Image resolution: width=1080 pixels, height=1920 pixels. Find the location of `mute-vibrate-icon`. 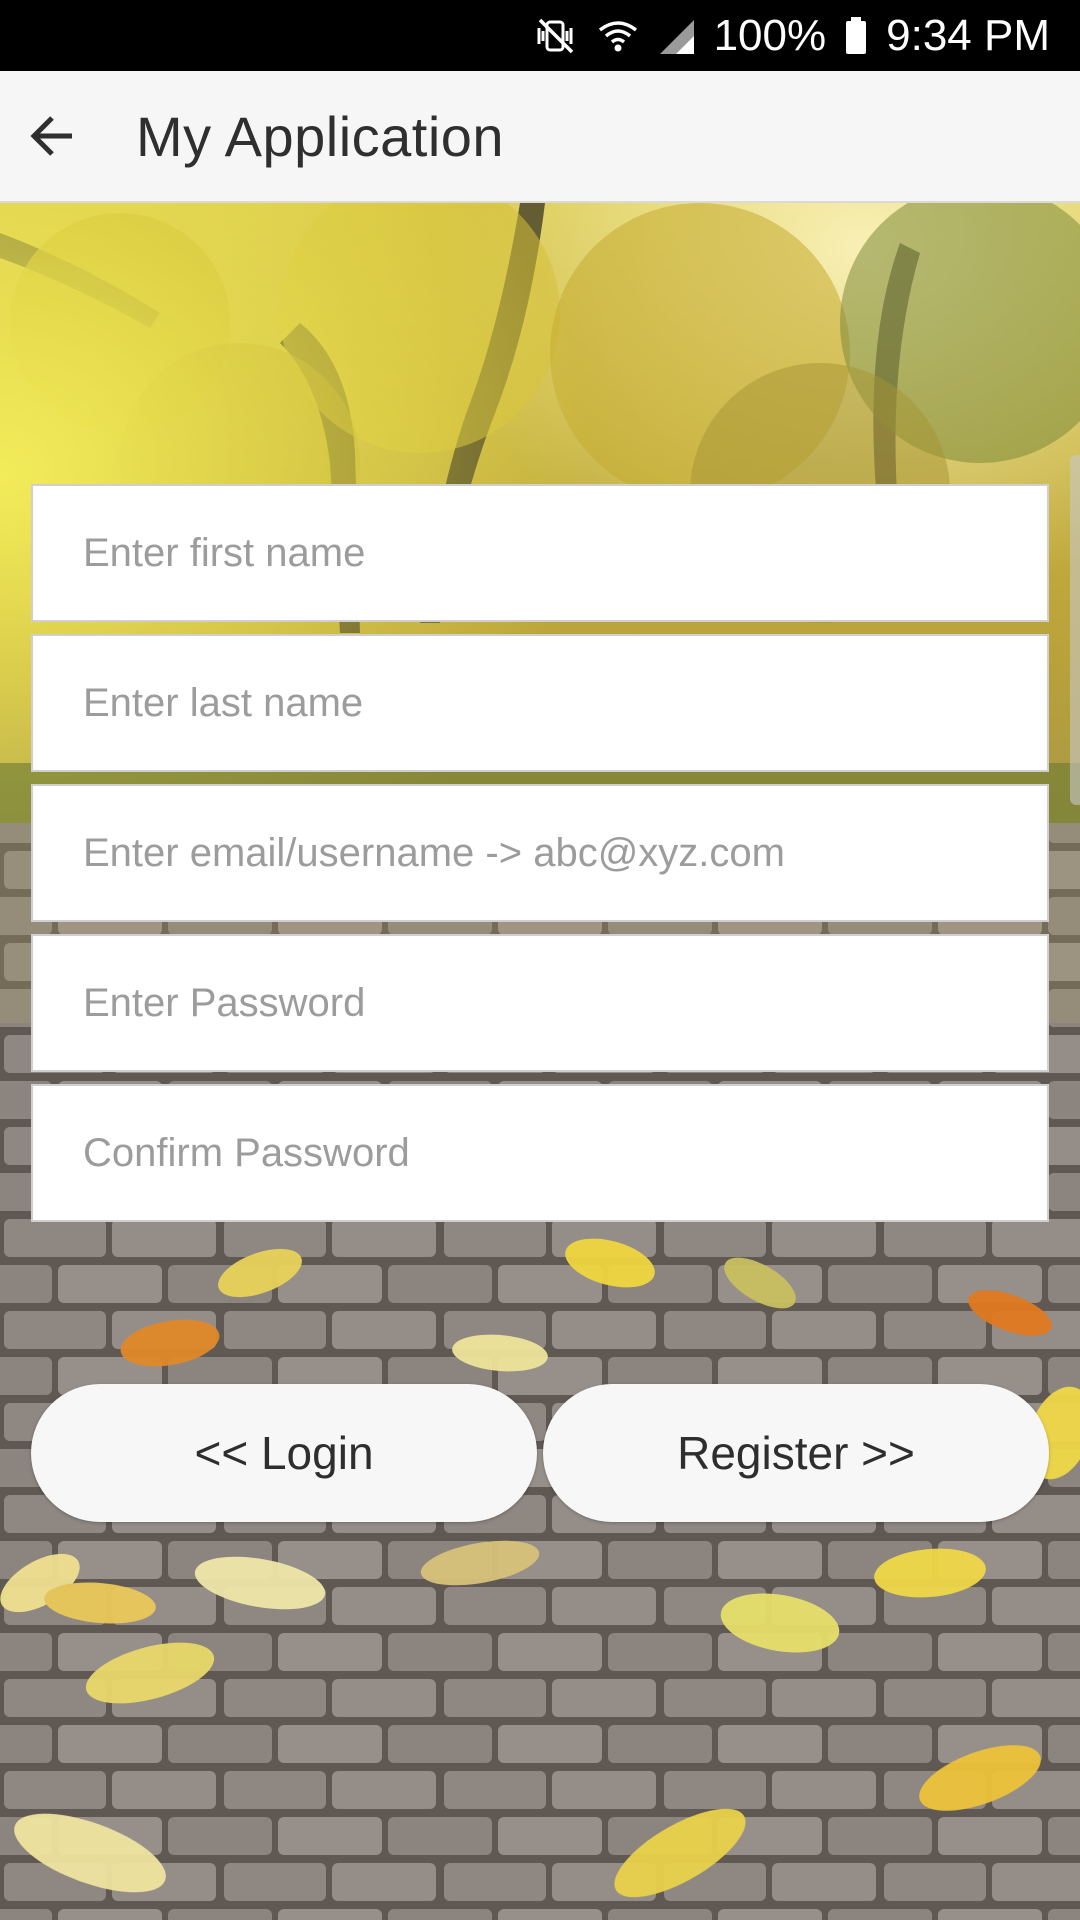

mute-vibrate-icon is located at coordinates (556, 36).